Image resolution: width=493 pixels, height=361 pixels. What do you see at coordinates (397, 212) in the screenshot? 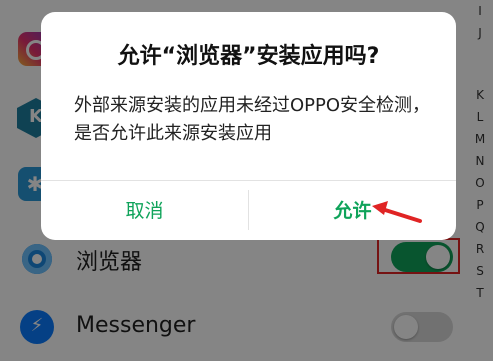
I see `annotation-arrow-icon` at bounding box center [397, 212].